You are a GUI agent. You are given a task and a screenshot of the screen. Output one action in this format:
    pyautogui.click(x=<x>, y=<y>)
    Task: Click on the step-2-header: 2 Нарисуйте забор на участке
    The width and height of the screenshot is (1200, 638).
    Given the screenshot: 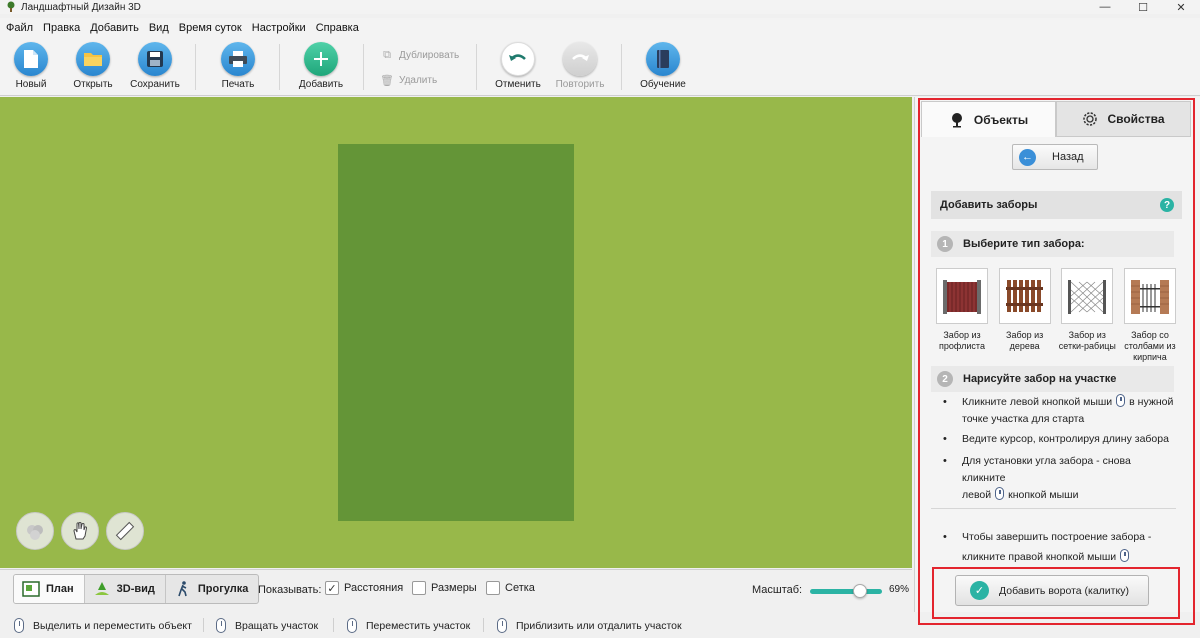 What is the action you would take?
    pyautogui.click(x=1052, y=379)
    